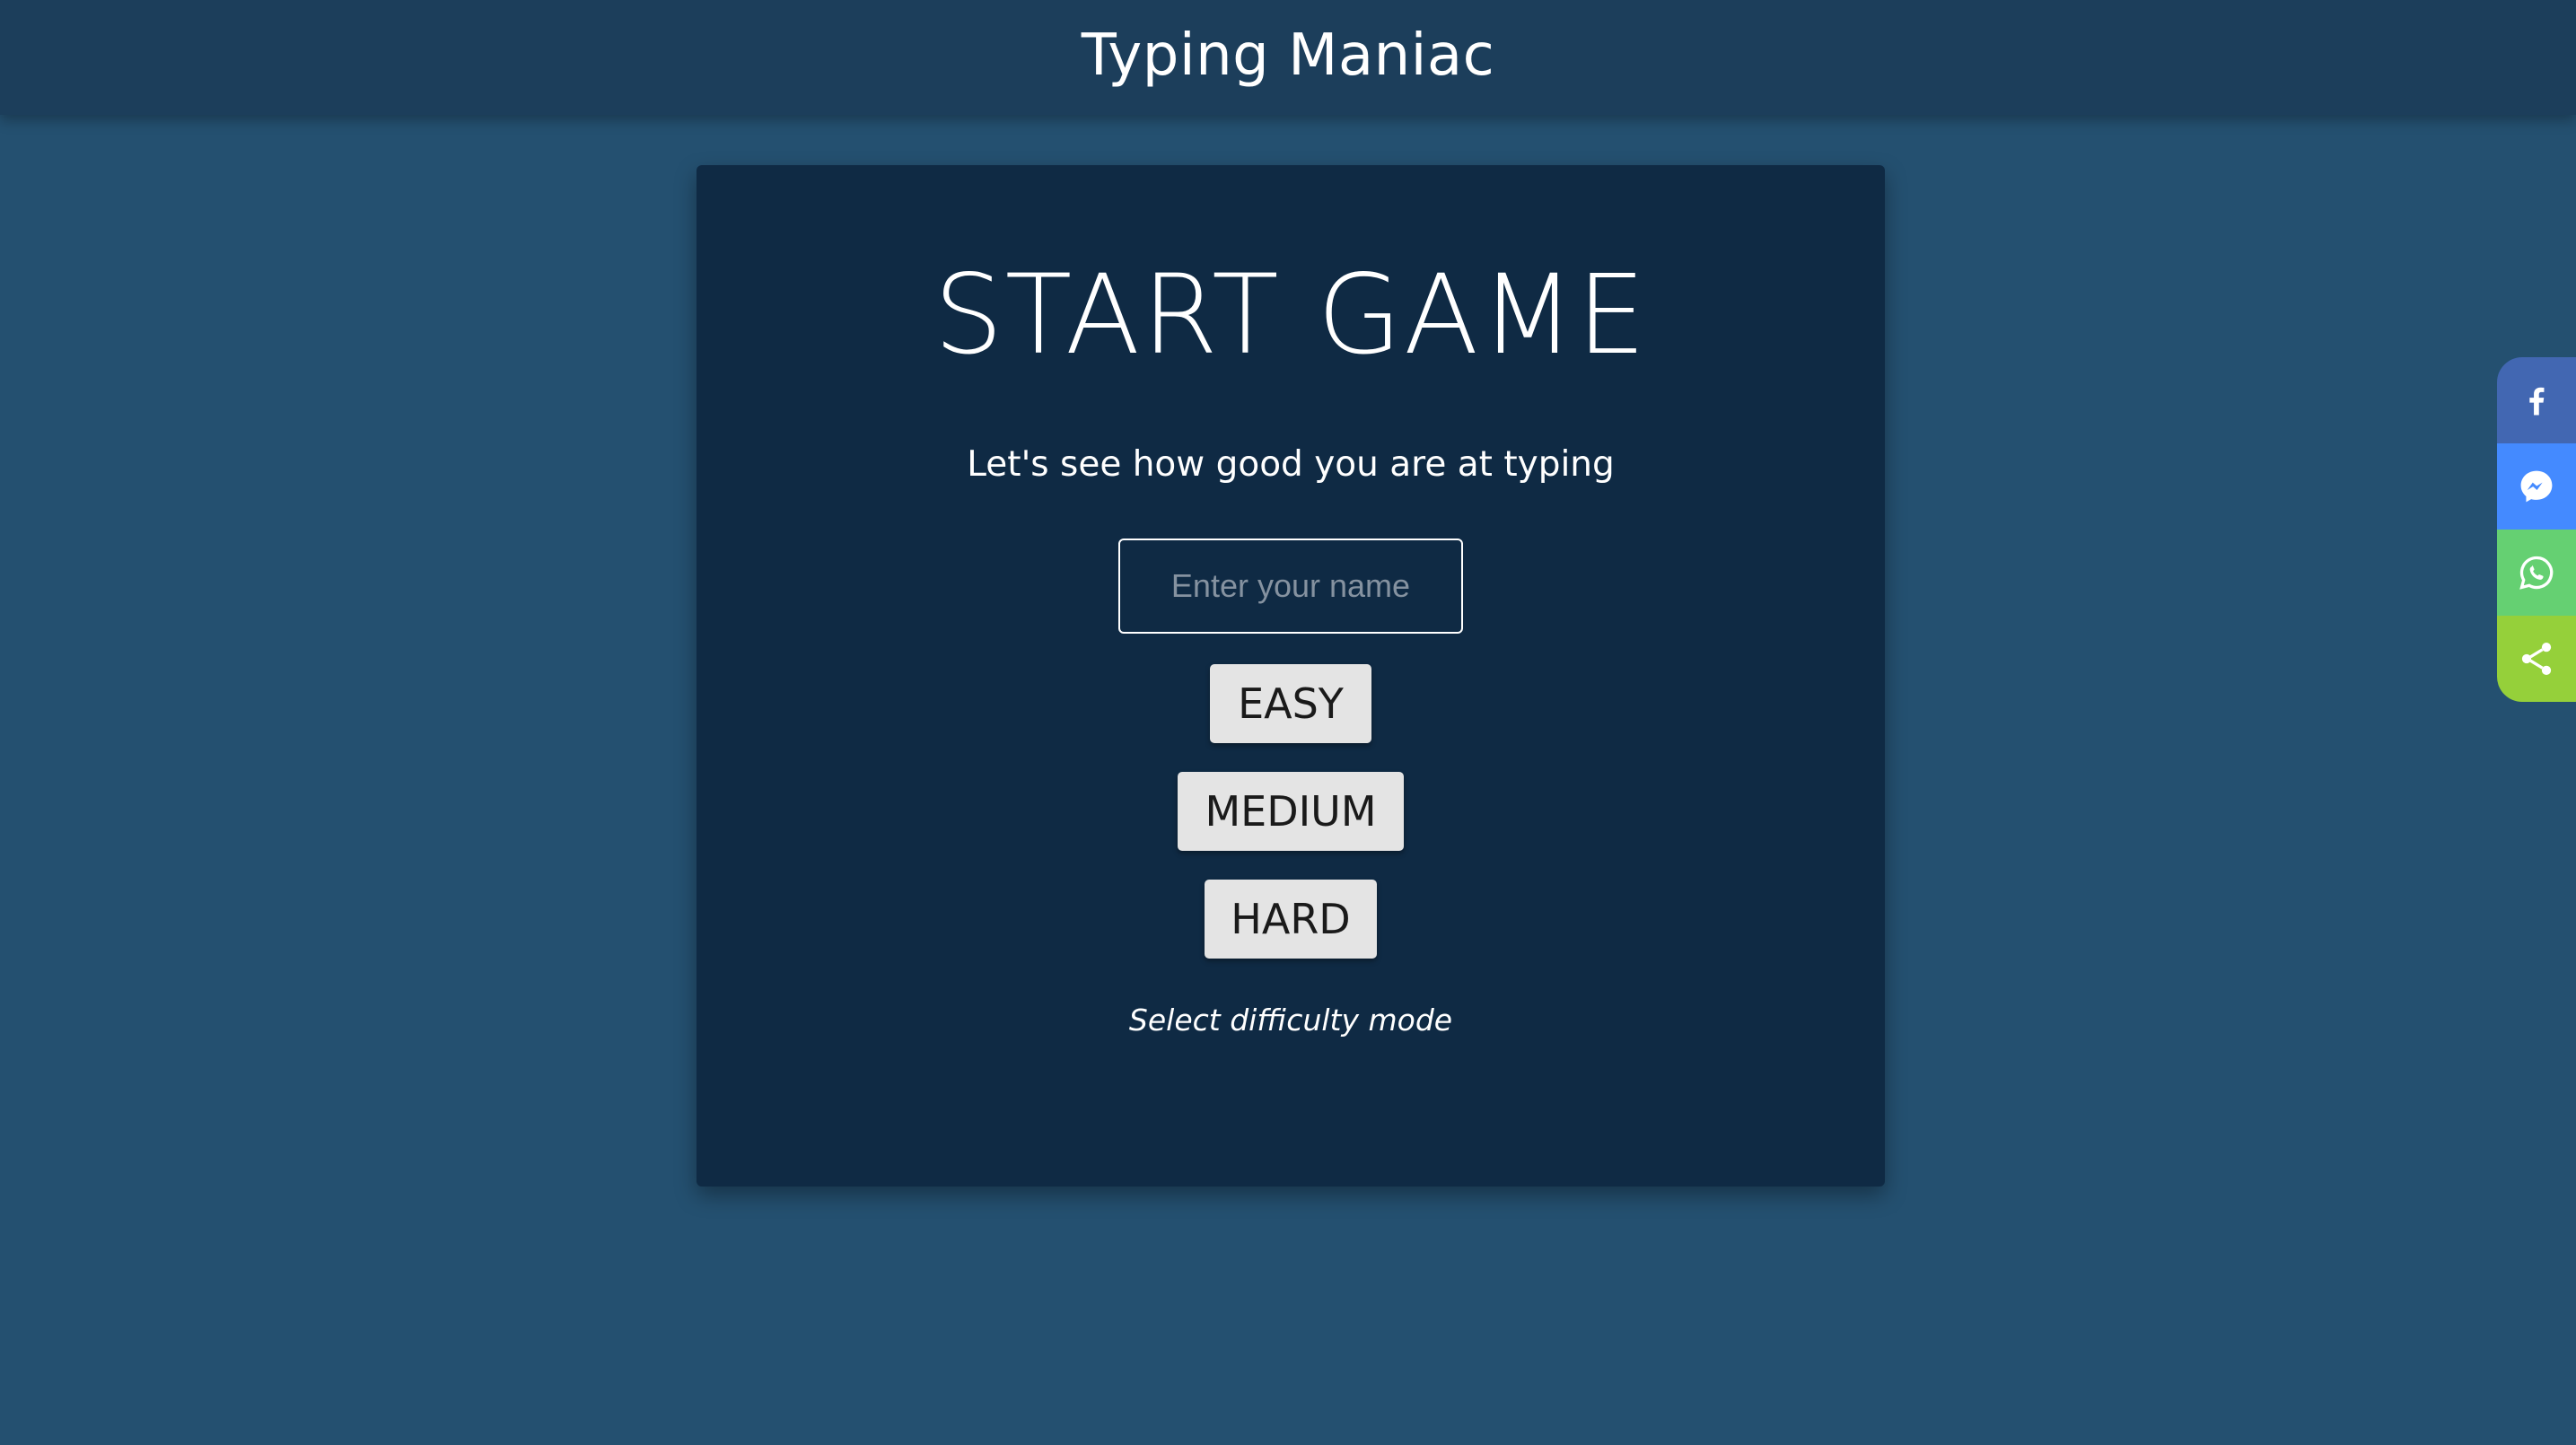 The height and width of the screenshot is (1445, 2576). I want to click on share-icon, so click(2536, 659).